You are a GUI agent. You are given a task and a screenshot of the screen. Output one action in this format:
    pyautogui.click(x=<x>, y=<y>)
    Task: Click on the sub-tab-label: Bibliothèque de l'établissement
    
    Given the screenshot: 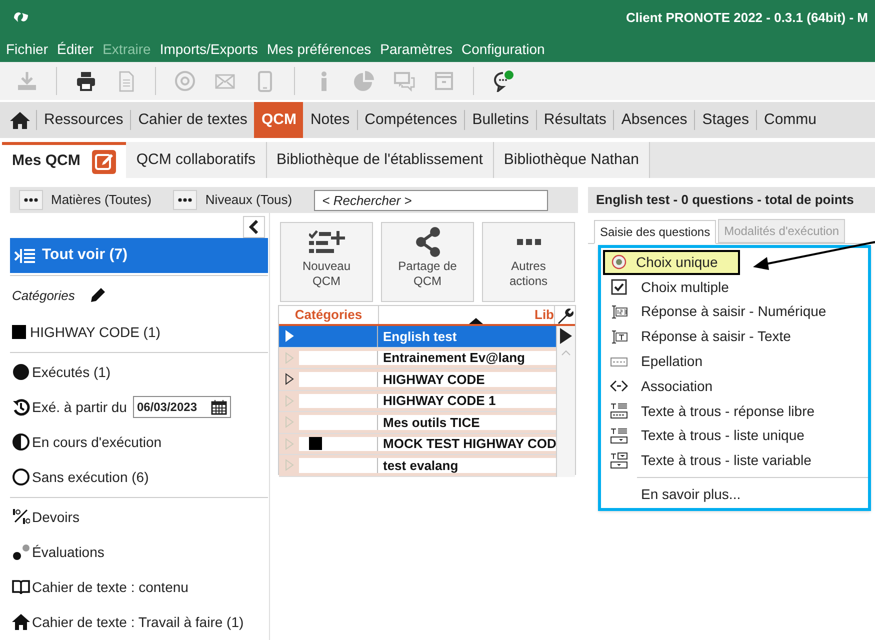 What is the action you would take?
    pyautogui.click(x=379, y=160)
    